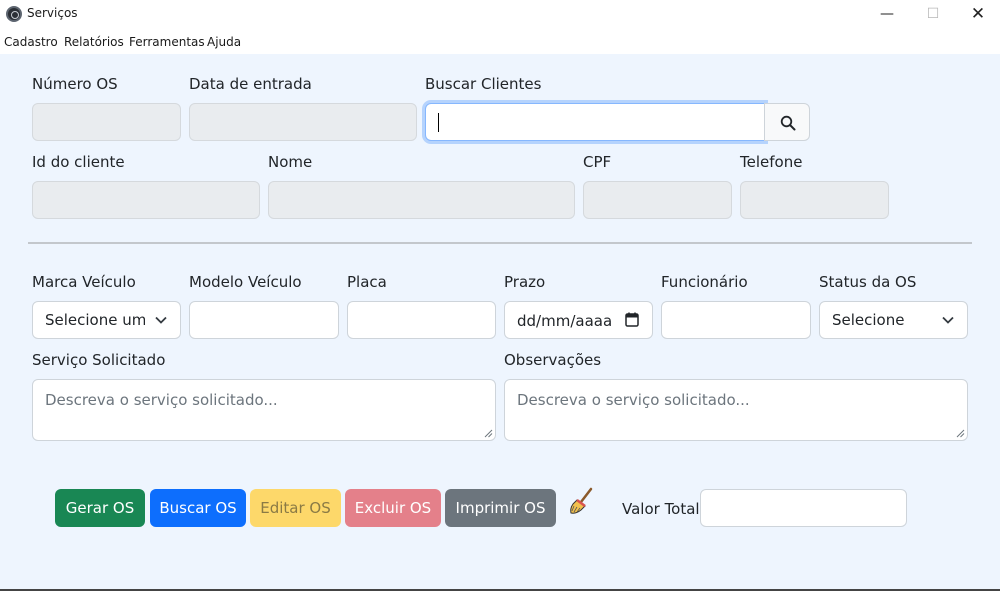 The width and height of the screenshot is (1000, 591). I want to click on modelo-veiculo-label: Modelo Veículo, so click(245, 282).